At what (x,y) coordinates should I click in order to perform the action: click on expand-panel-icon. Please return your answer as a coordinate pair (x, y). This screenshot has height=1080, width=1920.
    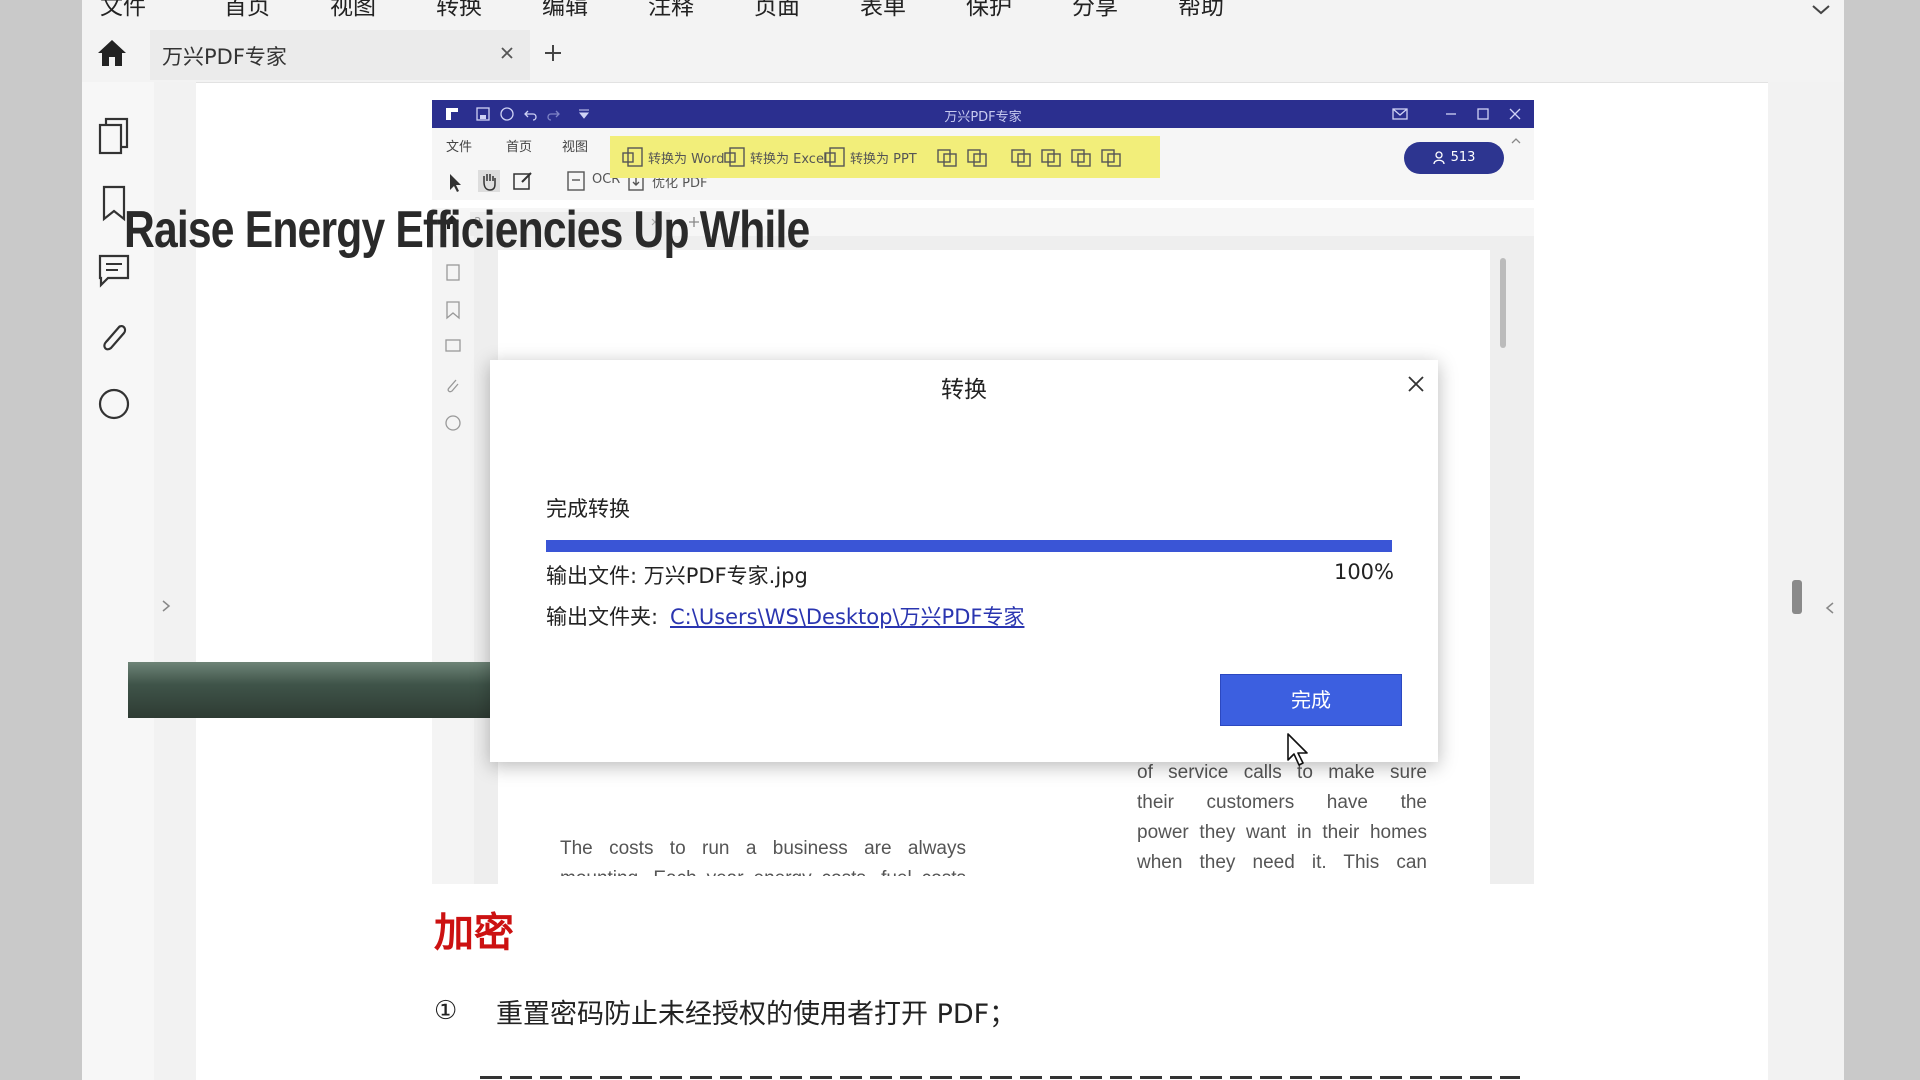
    Looking at the image, I should click on (166, 606).